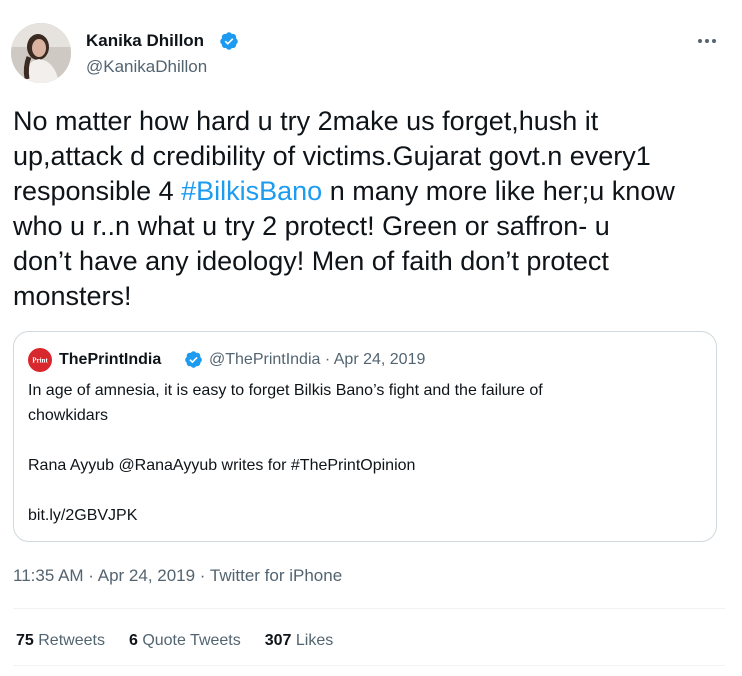 The width and height of the screenshot is (742, 676). Describe the element at coordinates (191, 640) in the screenshot. I see `quote-tweets-label: Quote Tweets` at that location.